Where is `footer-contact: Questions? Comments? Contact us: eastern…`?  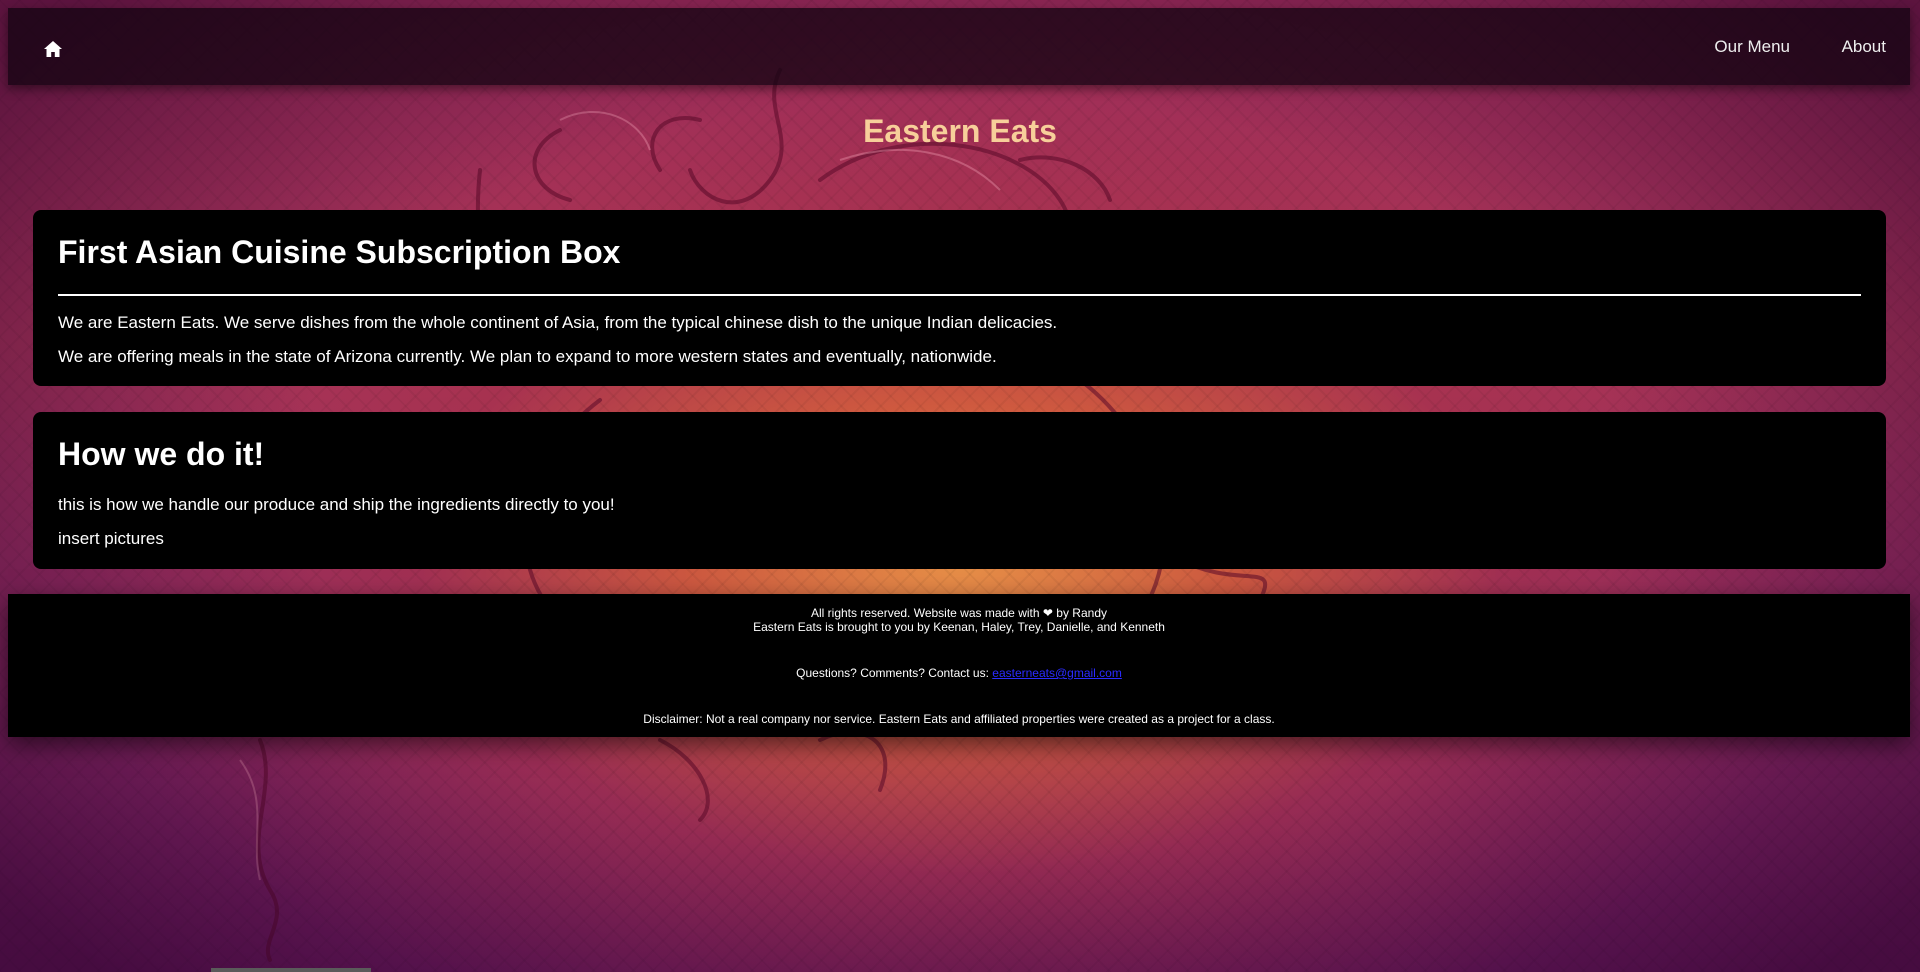
footer-contact: Questions? Comments? Contact us: eastern… is located at coordinates (959, 673).